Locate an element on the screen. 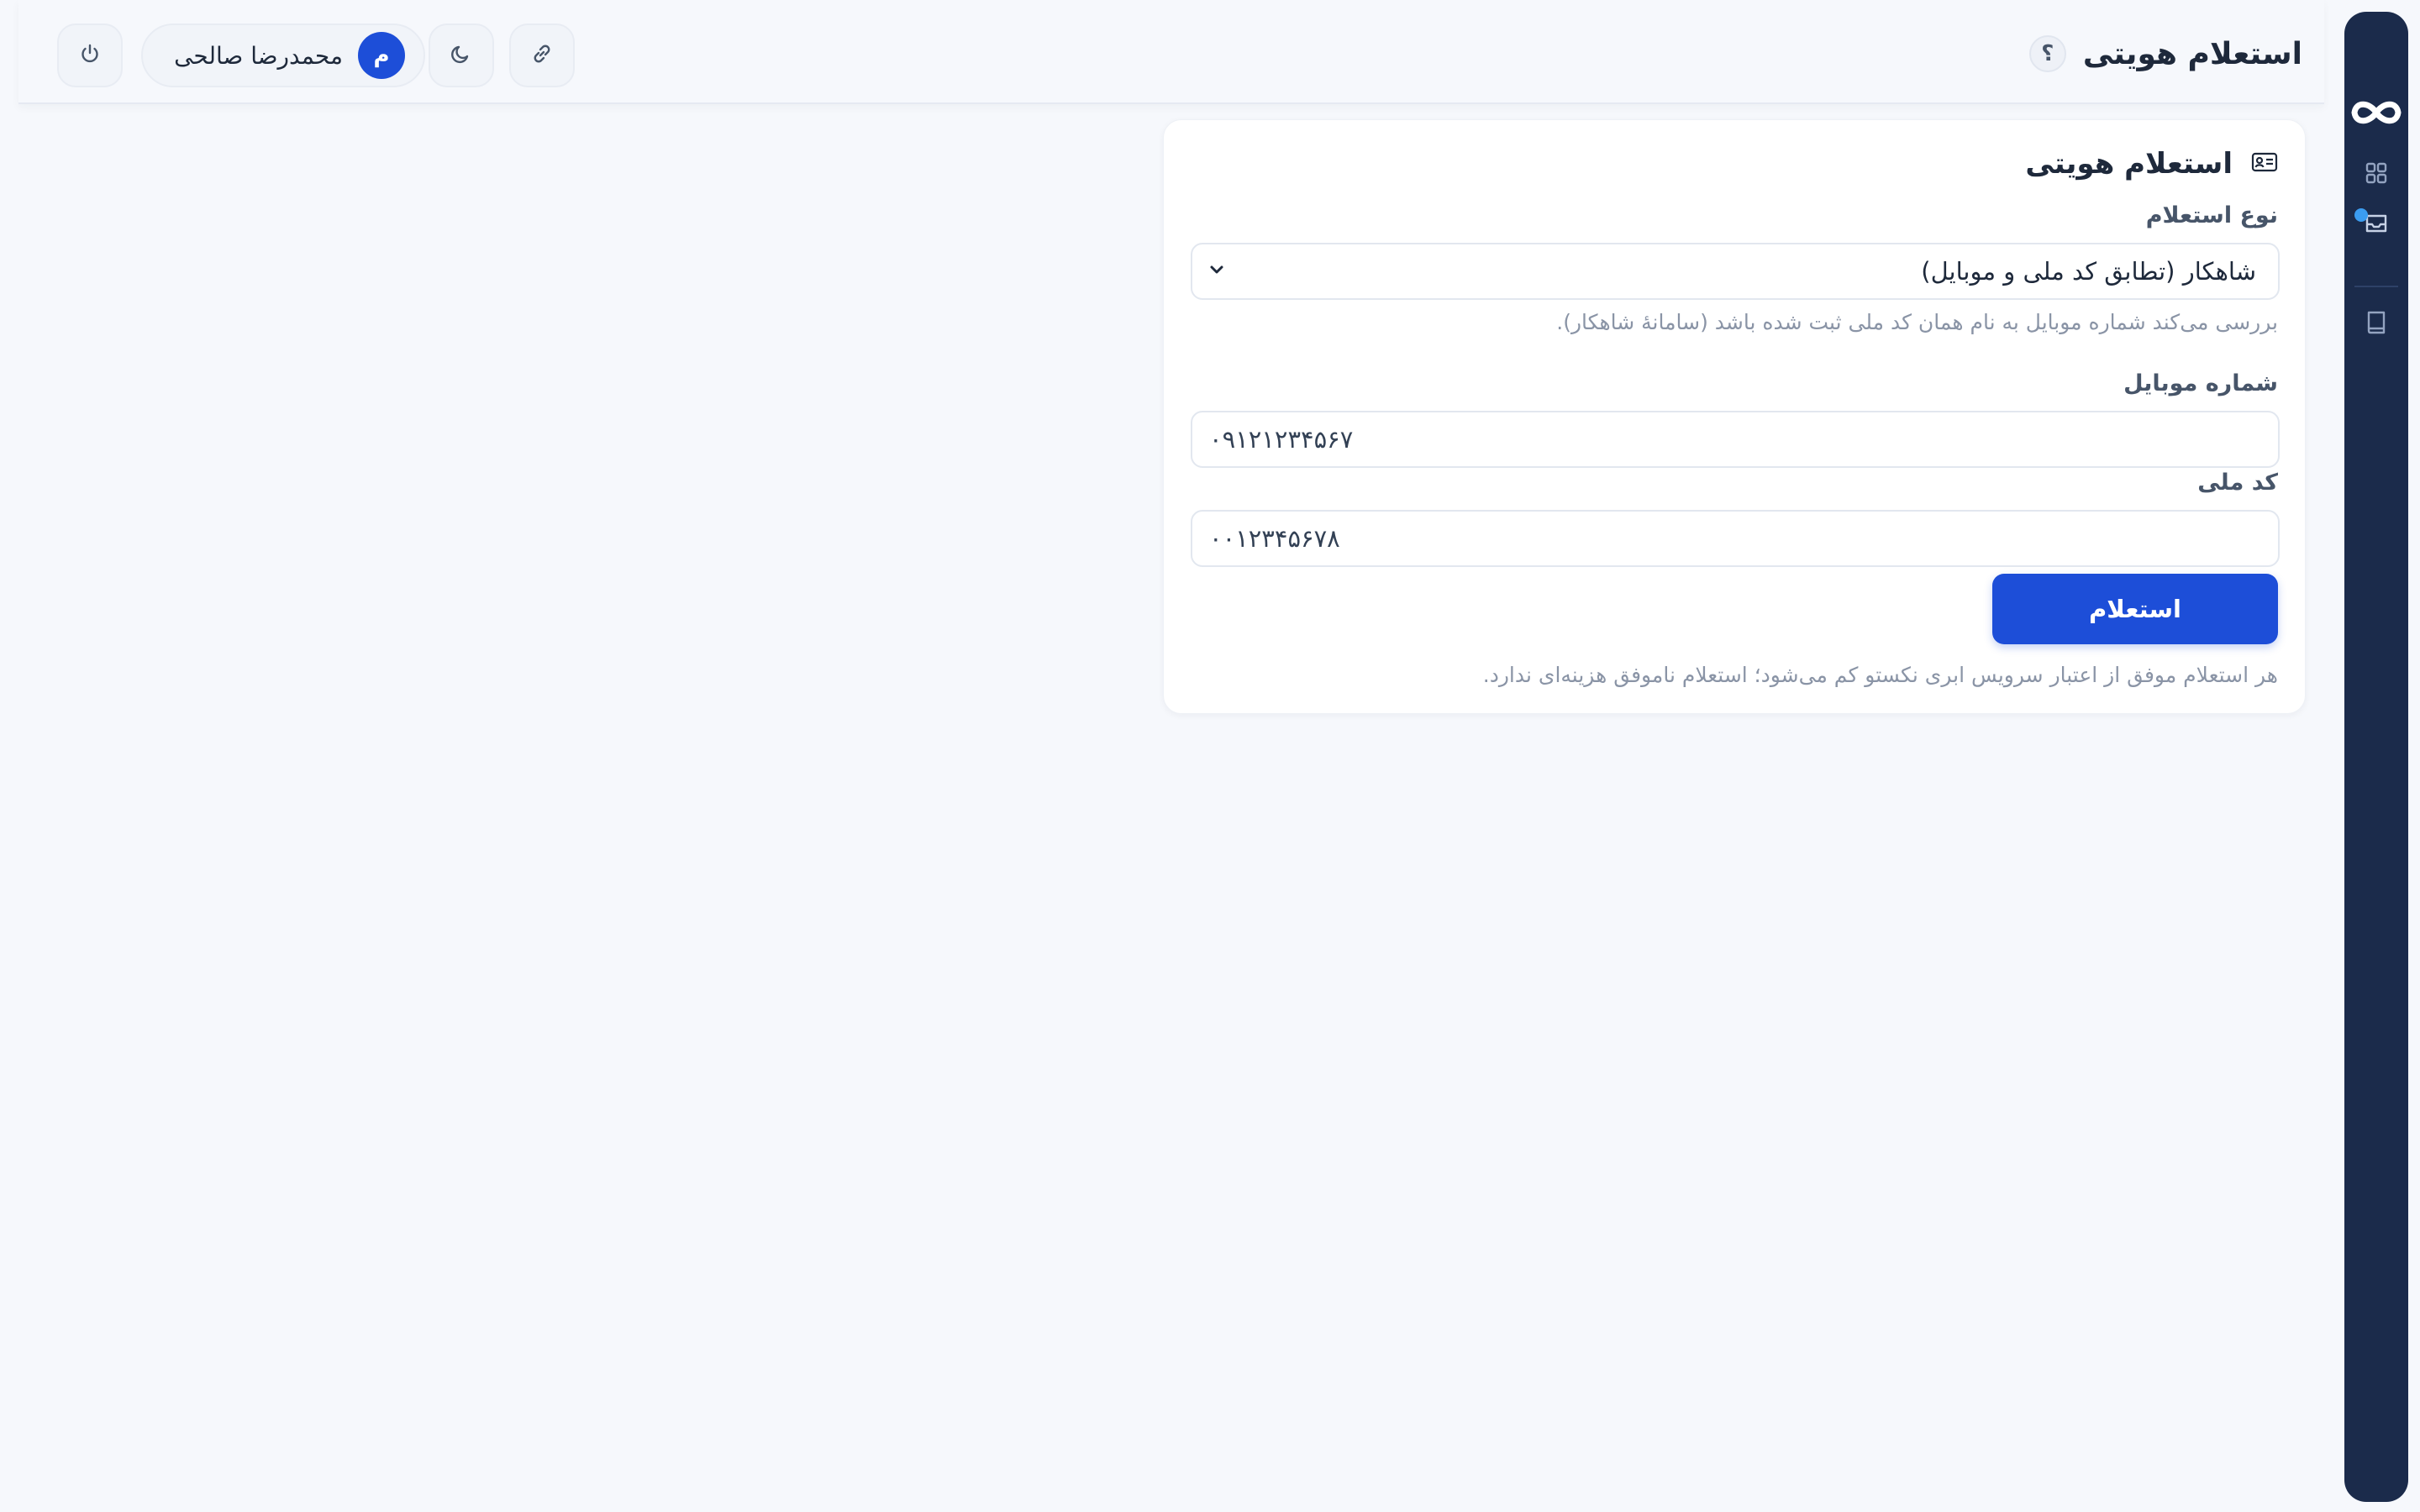  theme-toggle-button is located at coordinates (462, 55).